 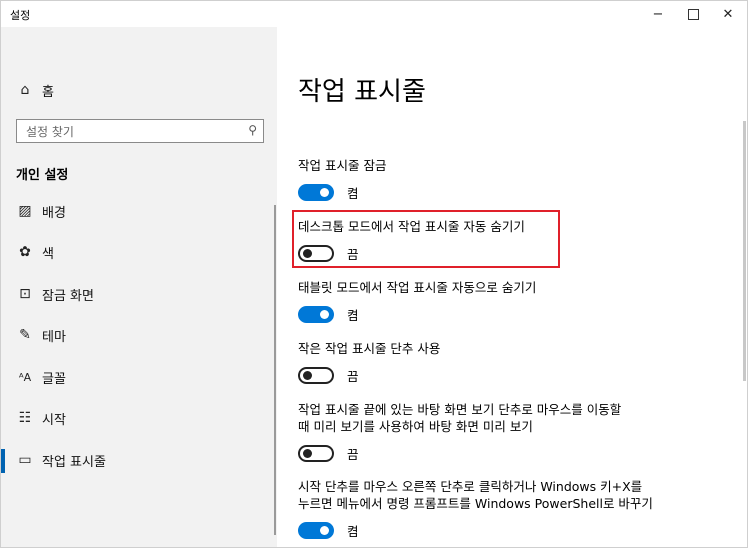 I want to click on search-input: 설정 찾기 ⚲, so click(x=140, y=131).